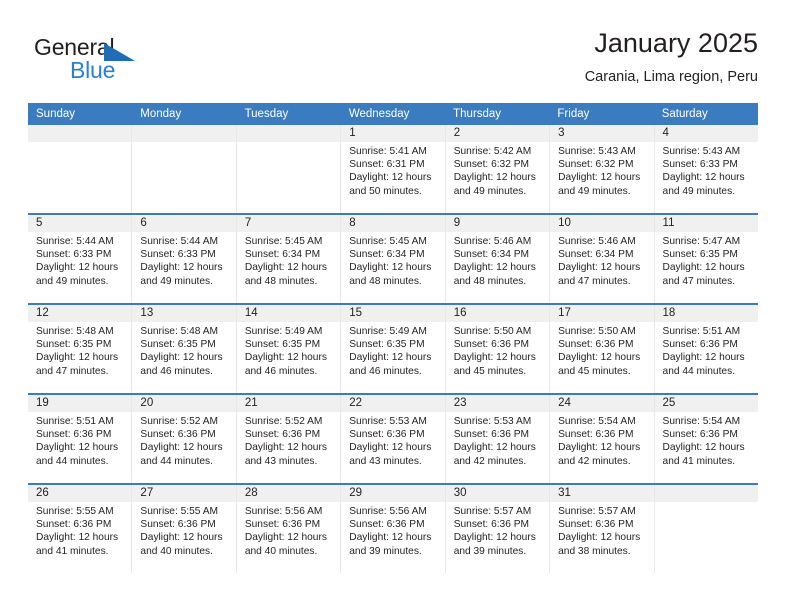  What do you see at coordinates (393, 403) in the screenshot?
I see `day-number: 22` at bounding box center [393, 403].